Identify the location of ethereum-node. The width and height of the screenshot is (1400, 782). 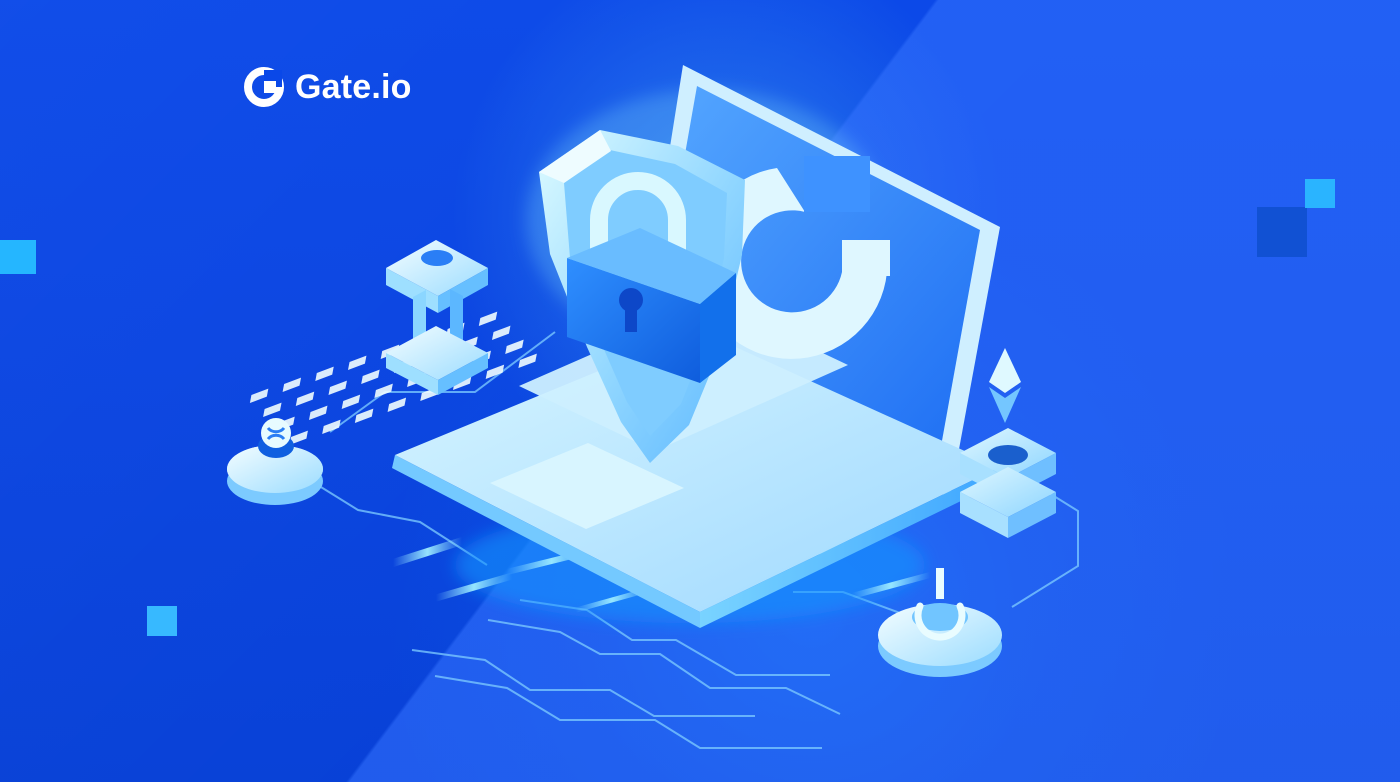
(1008, 443).